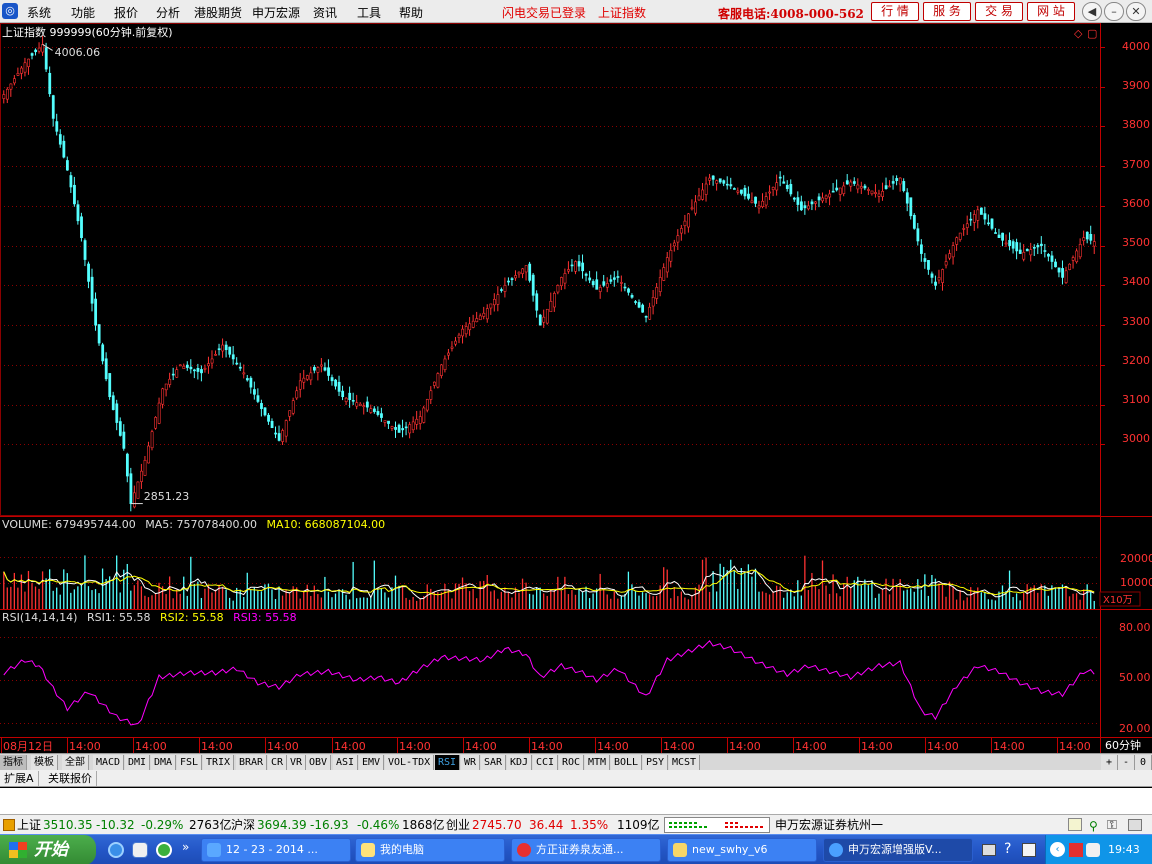  I want to click on nav-quote-button: 行 情, so click(895, 11).